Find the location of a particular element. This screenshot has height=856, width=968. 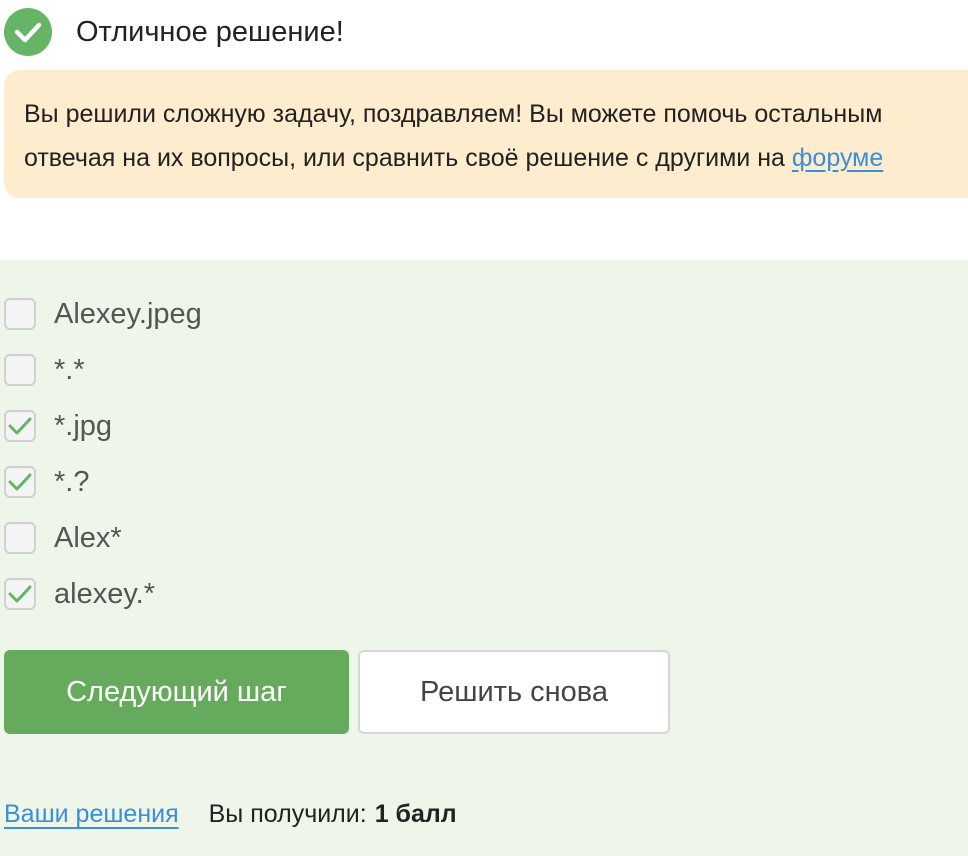

quiz-footer: Ваши решения Вы получили: 1 балл is located at coordinates (230, 814).